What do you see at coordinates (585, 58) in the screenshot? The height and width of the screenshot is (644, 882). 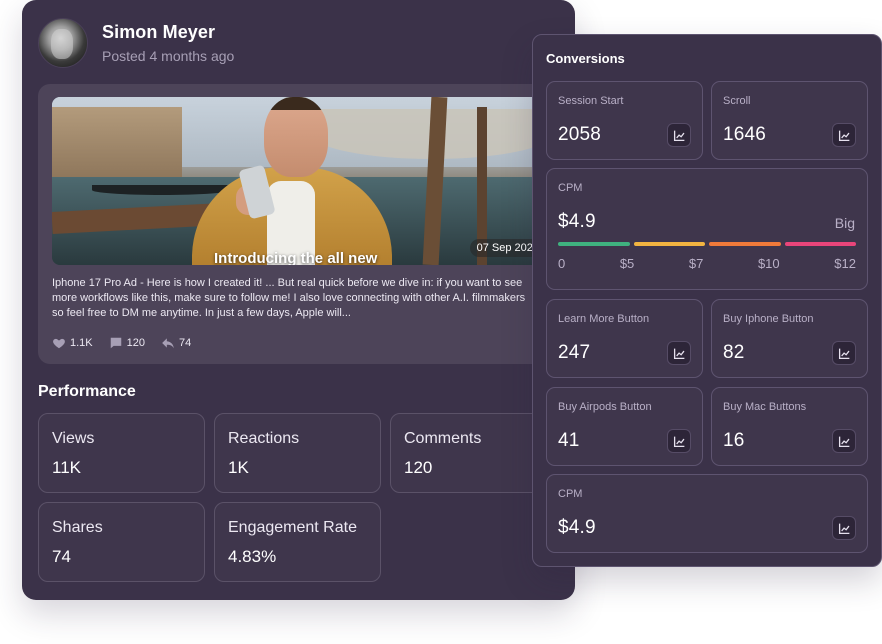 I see `conversions-title: Conversions` at bounding box center [585, 58].